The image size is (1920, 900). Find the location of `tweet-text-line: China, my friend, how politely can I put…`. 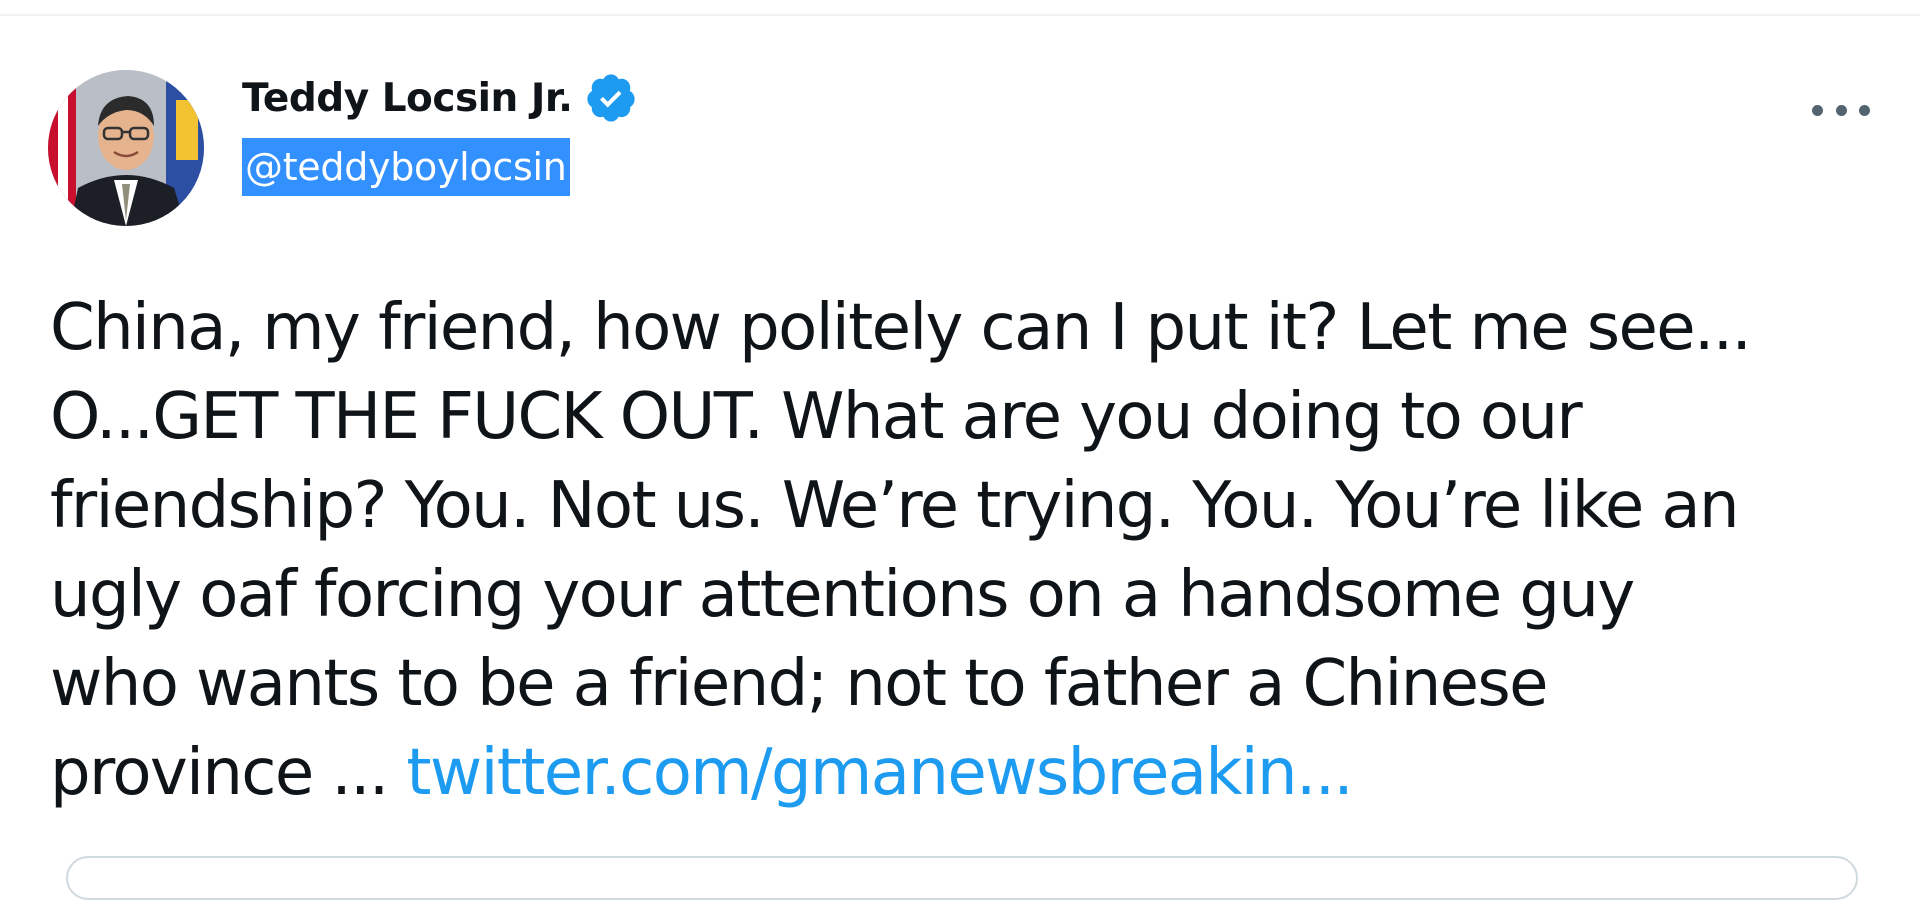

tweet-text-line: China, my friend, how politely can I put… is located at coordinates (901, 328).